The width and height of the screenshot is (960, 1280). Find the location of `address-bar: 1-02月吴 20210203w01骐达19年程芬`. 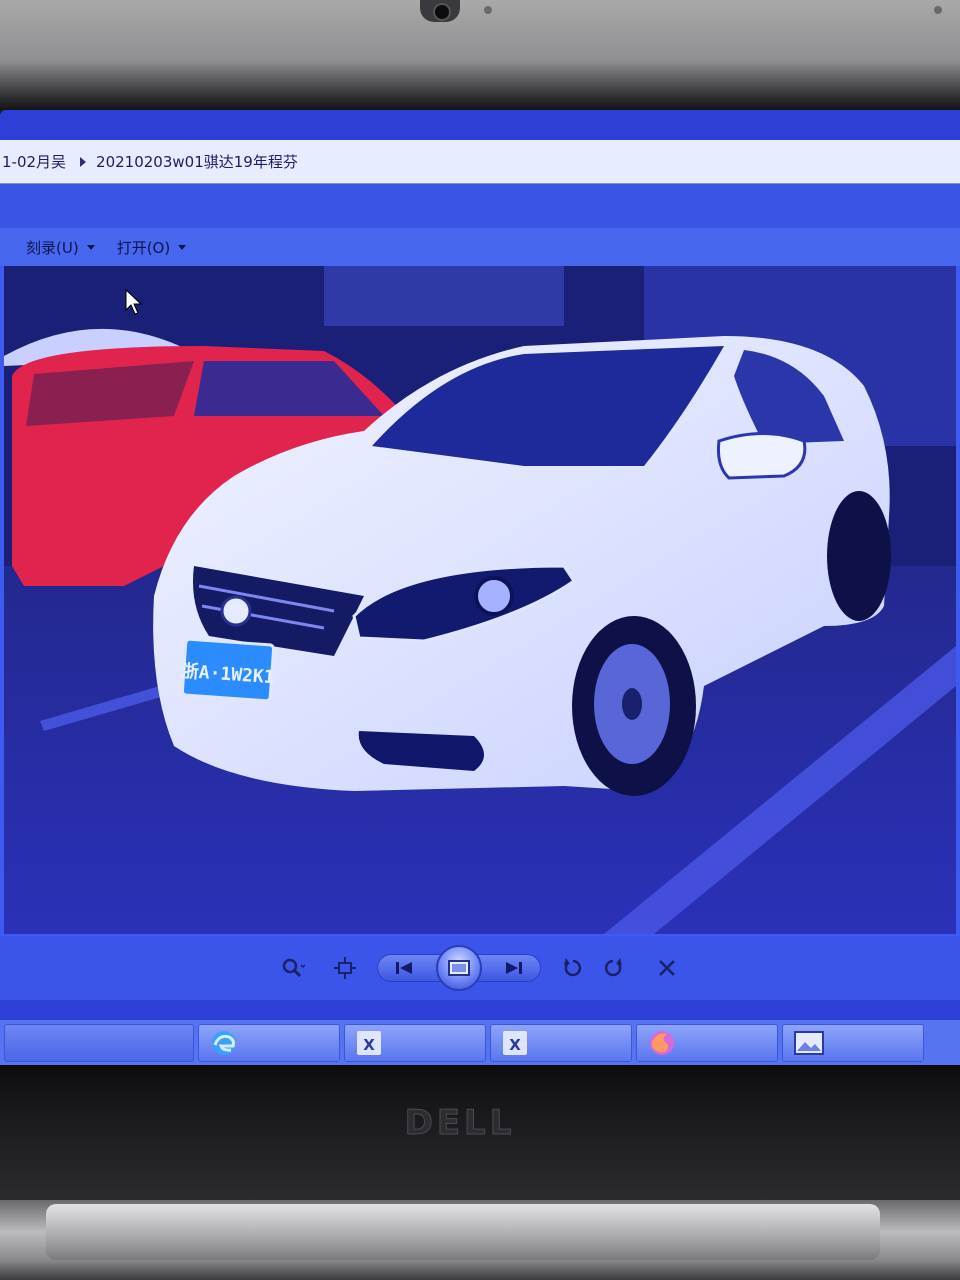

address-bar: 1-02月吴 20210203w01骐达19年程芬 is located at coordinates (480, 162).